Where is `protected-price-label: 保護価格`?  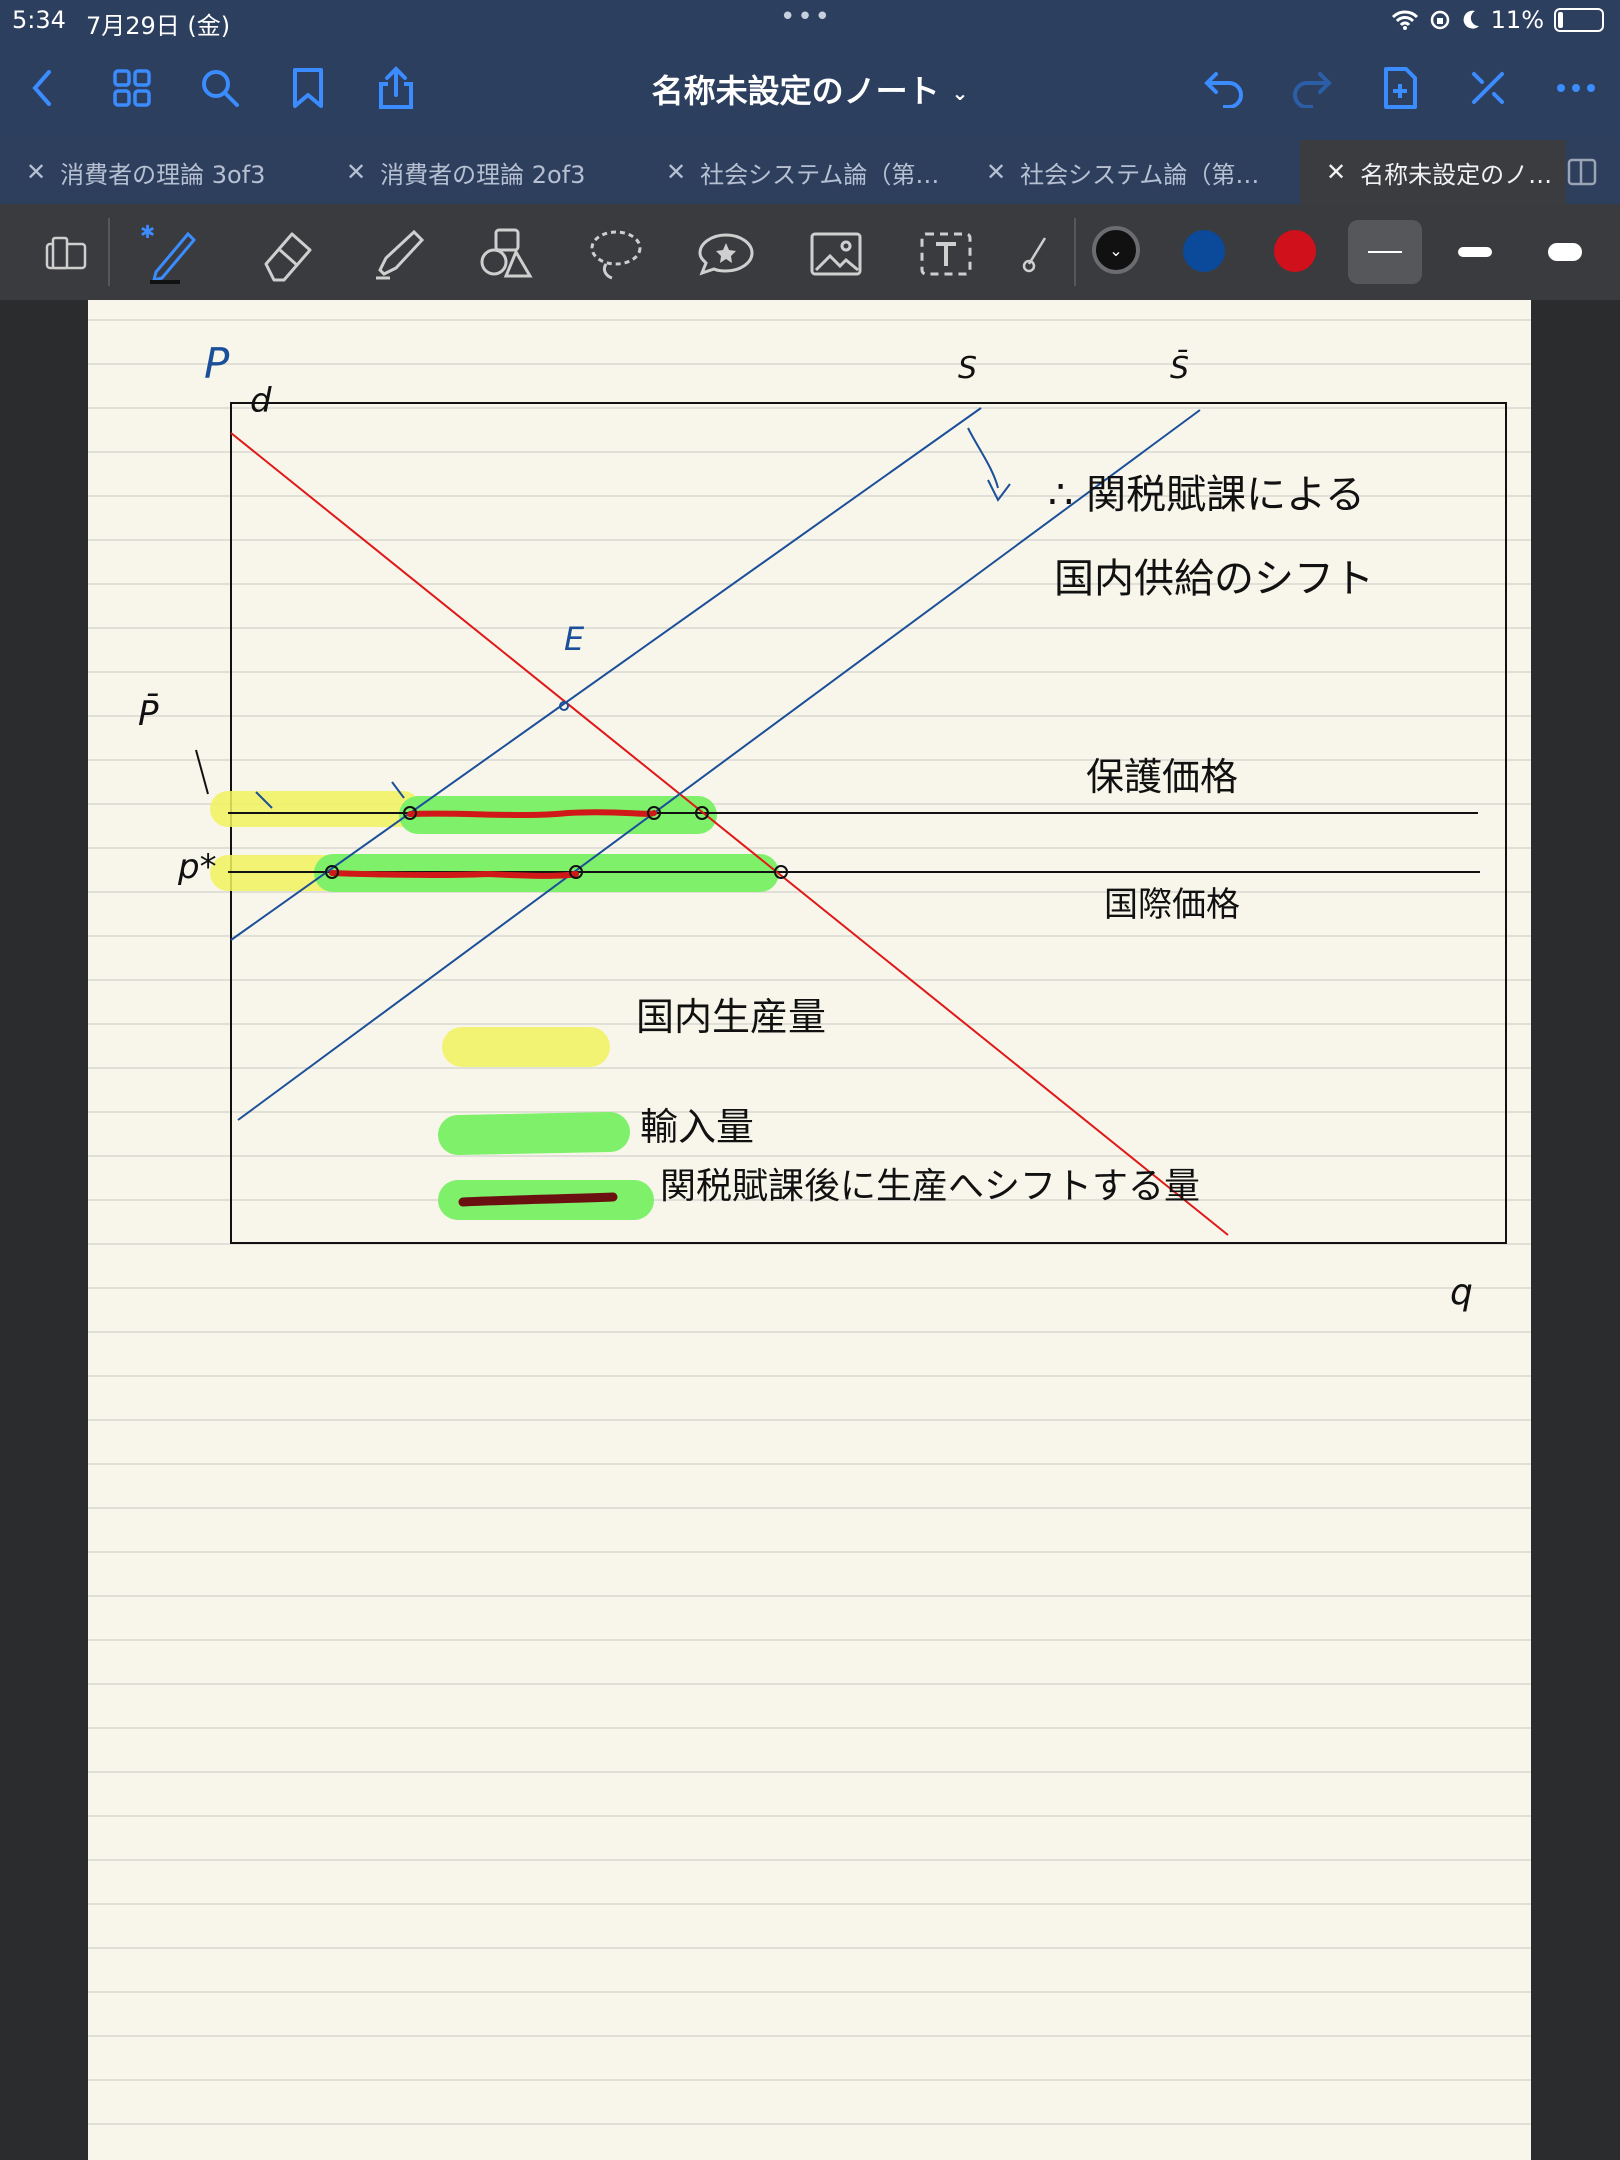
protected-price-label: 保護価格 is located at coordinates (1162, 777).